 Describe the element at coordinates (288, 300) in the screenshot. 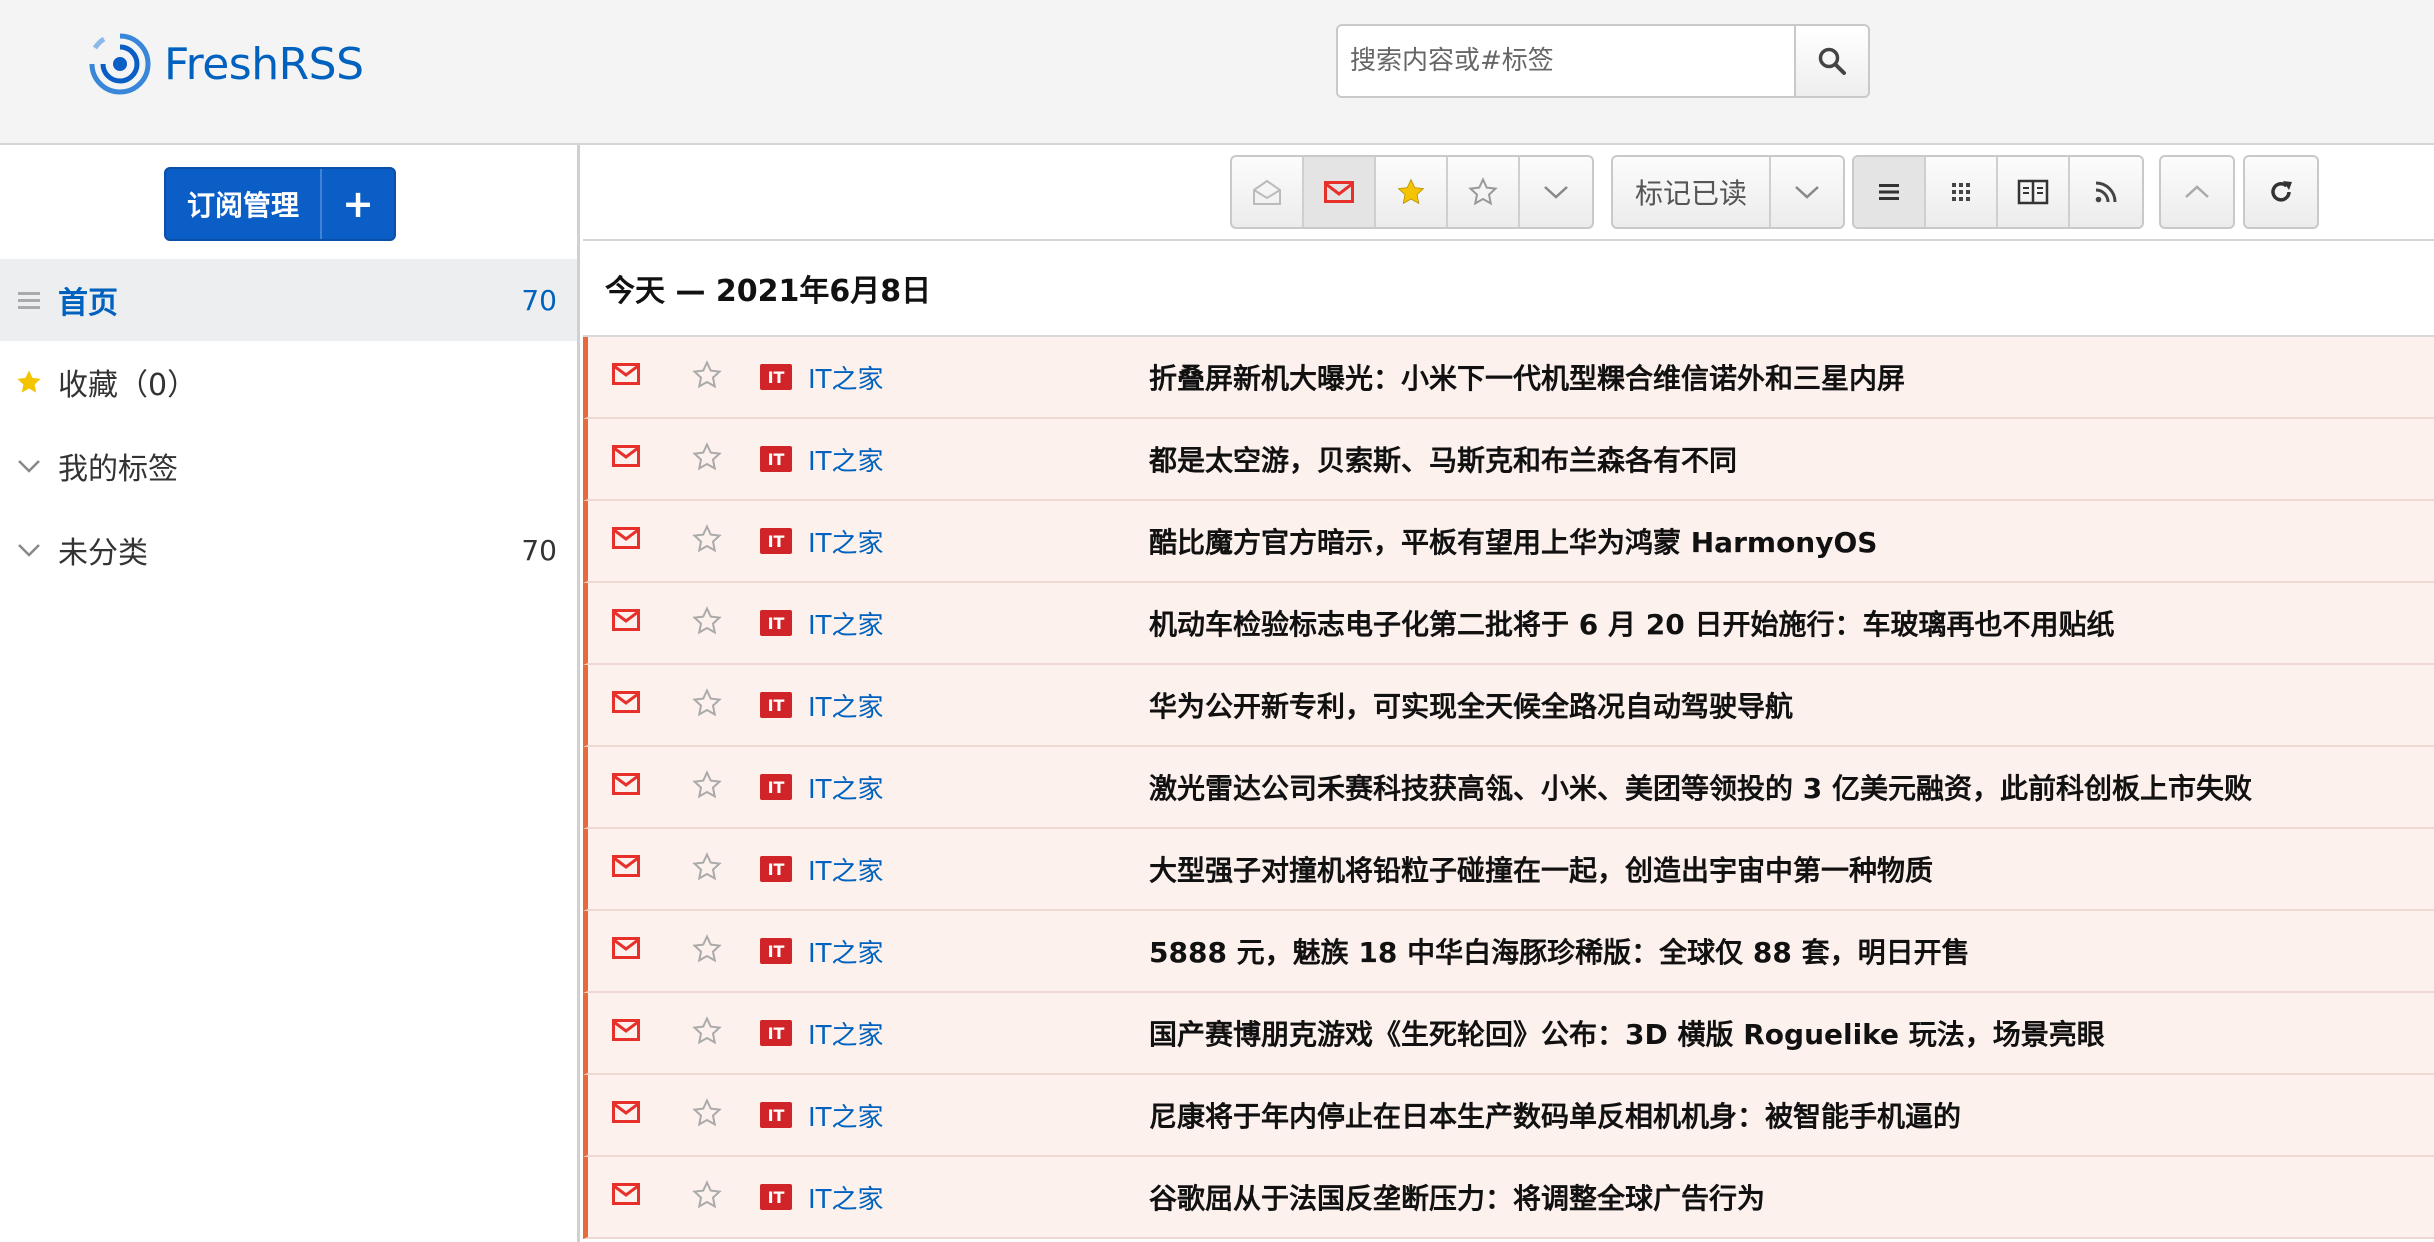

I see `sidebar-item-home: 首页 70` at that location.